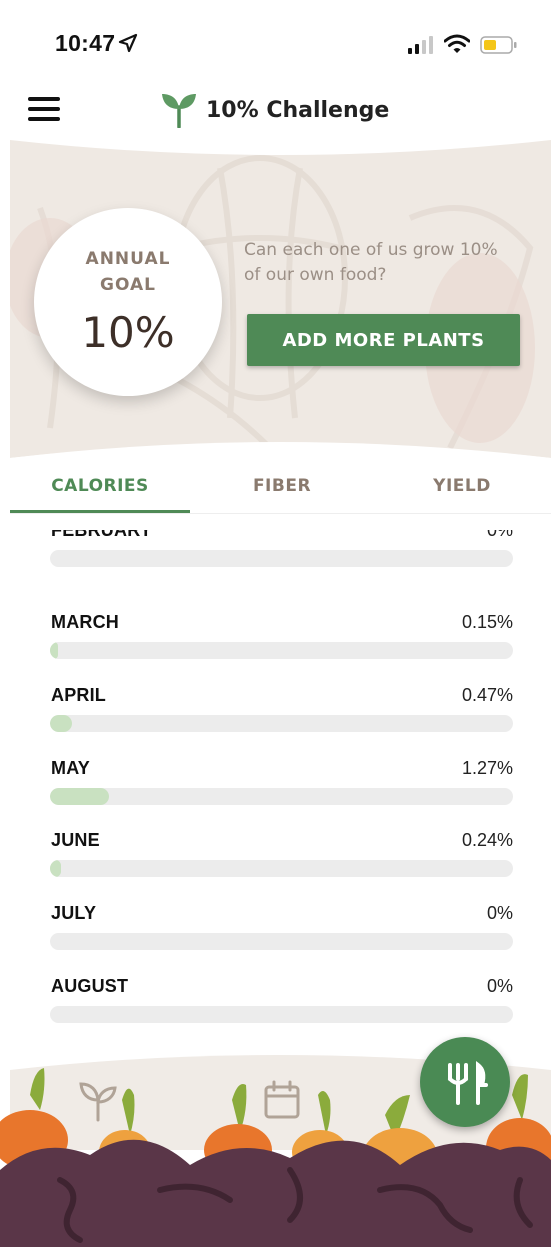 The image size is (551, 1247). Describe the element at coordinates (383, 340) in the screenshot. I see `add-more-plants-button: ADD MORE PLANTS` at that location.